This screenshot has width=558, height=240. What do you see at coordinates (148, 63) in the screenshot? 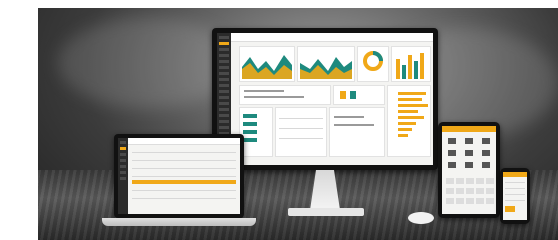
I see `smoke` at bounding box center [148, 63].